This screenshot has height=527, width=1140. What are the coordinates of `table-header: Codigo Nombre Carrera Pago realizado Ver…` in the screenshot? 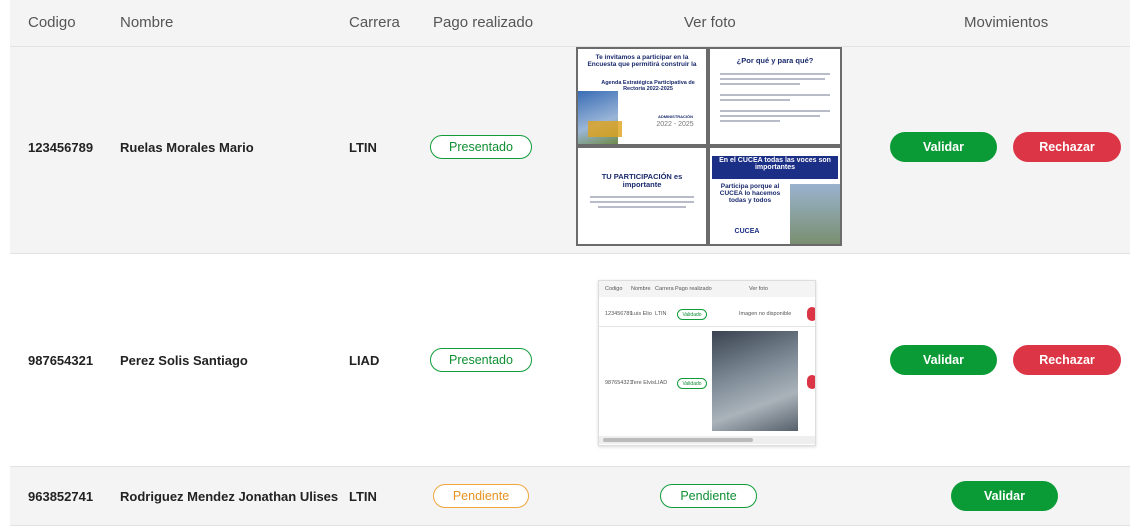 It's located at (570, 23).